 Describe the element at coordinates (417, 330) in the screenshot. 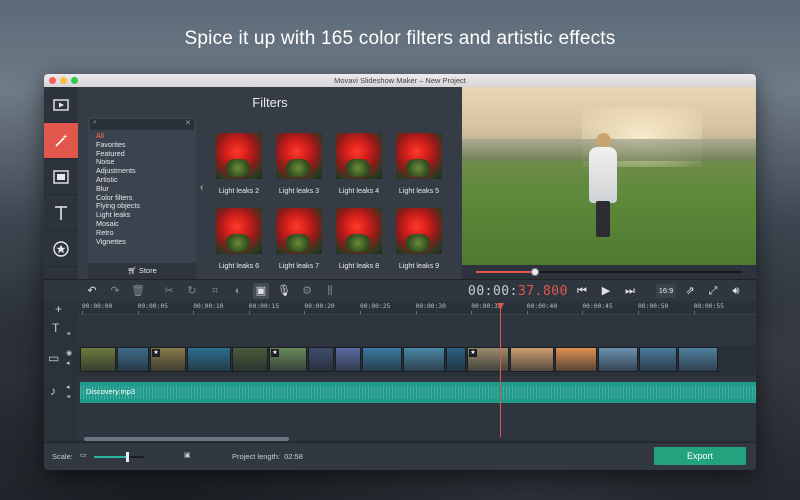

I see `title-track` at that location.